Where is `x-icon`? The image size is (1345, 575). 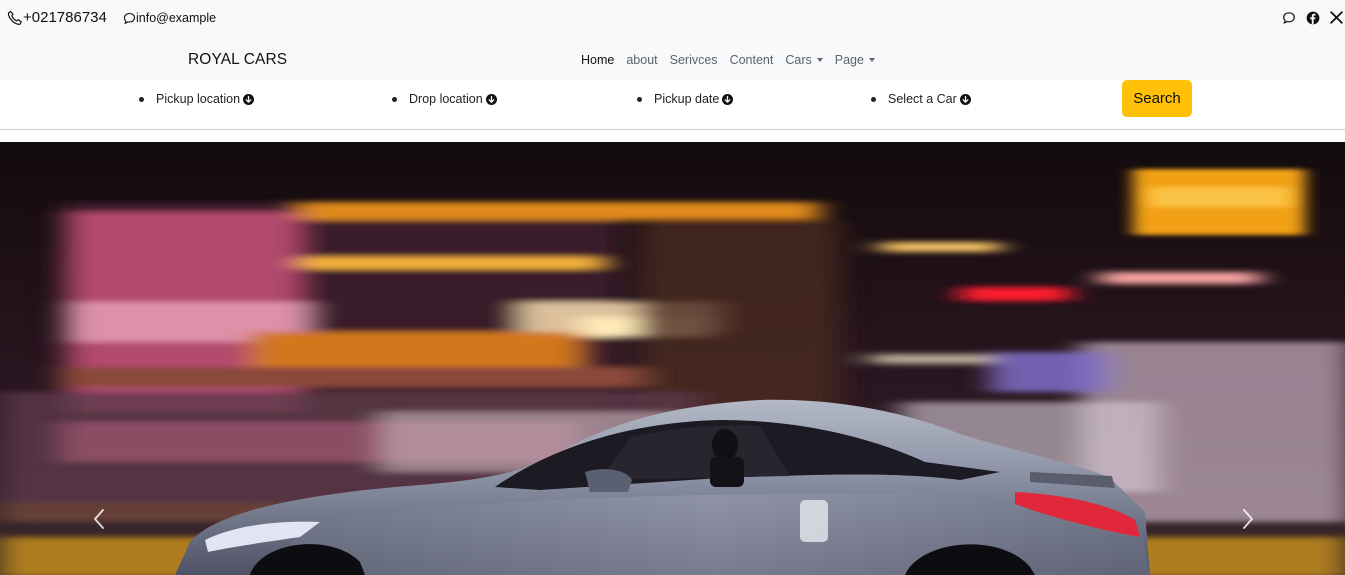 x-icon is located at coordinates (1336, 17).